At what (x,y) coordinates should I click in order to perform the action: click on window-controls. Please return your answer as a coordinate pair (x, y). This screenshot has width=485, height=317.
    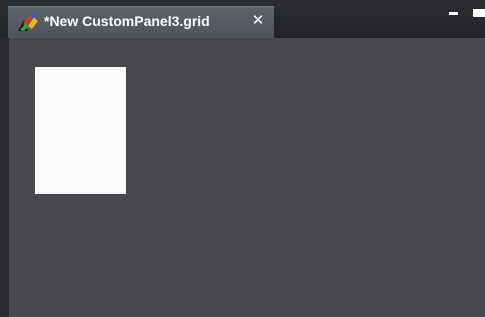
    Looking at the image, I should click on (465, 13).